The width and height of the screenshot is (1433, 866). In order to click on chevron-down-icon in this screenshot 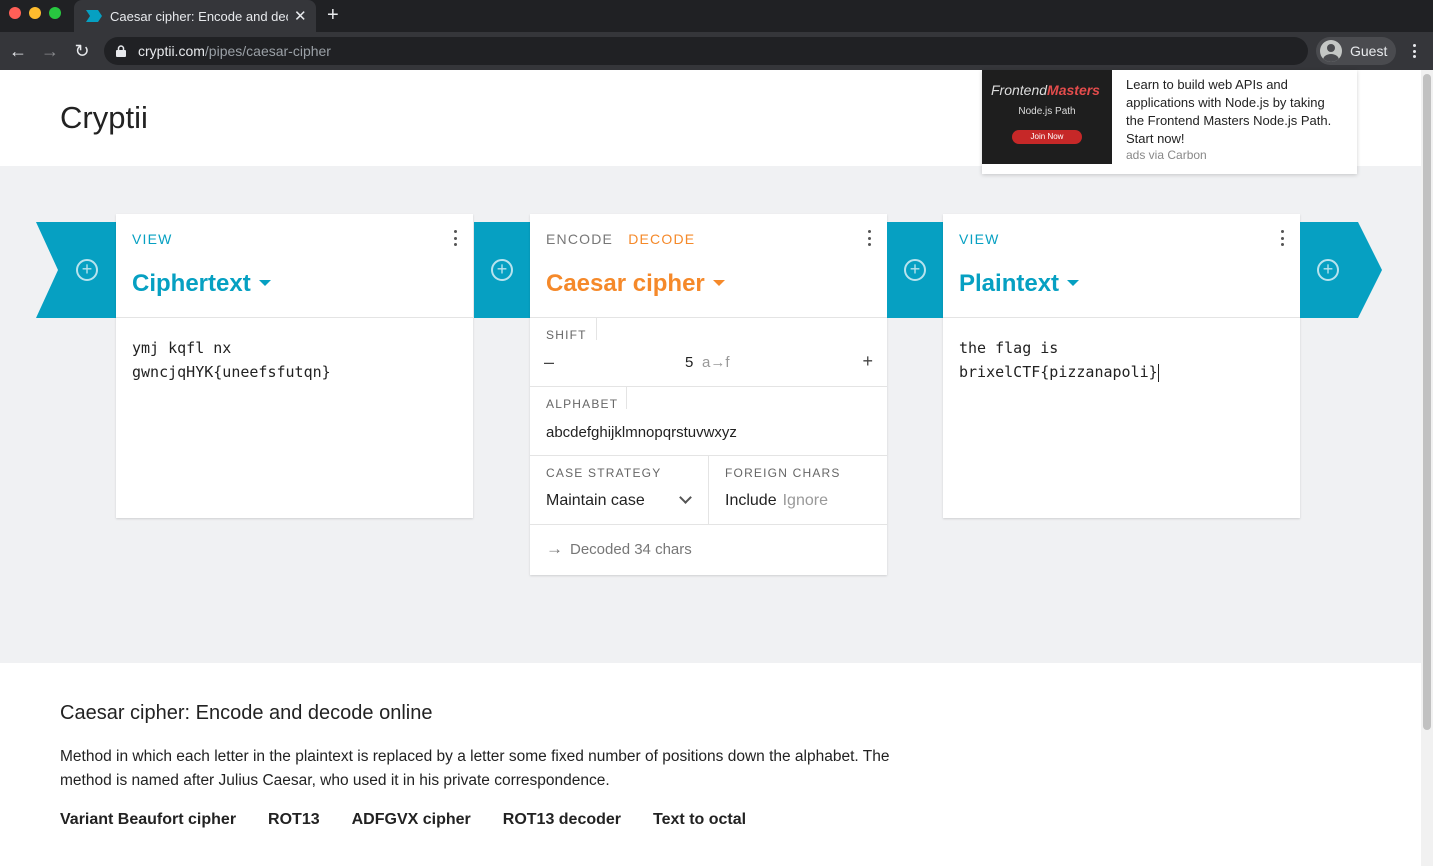, I will do `click(685, 497)`.